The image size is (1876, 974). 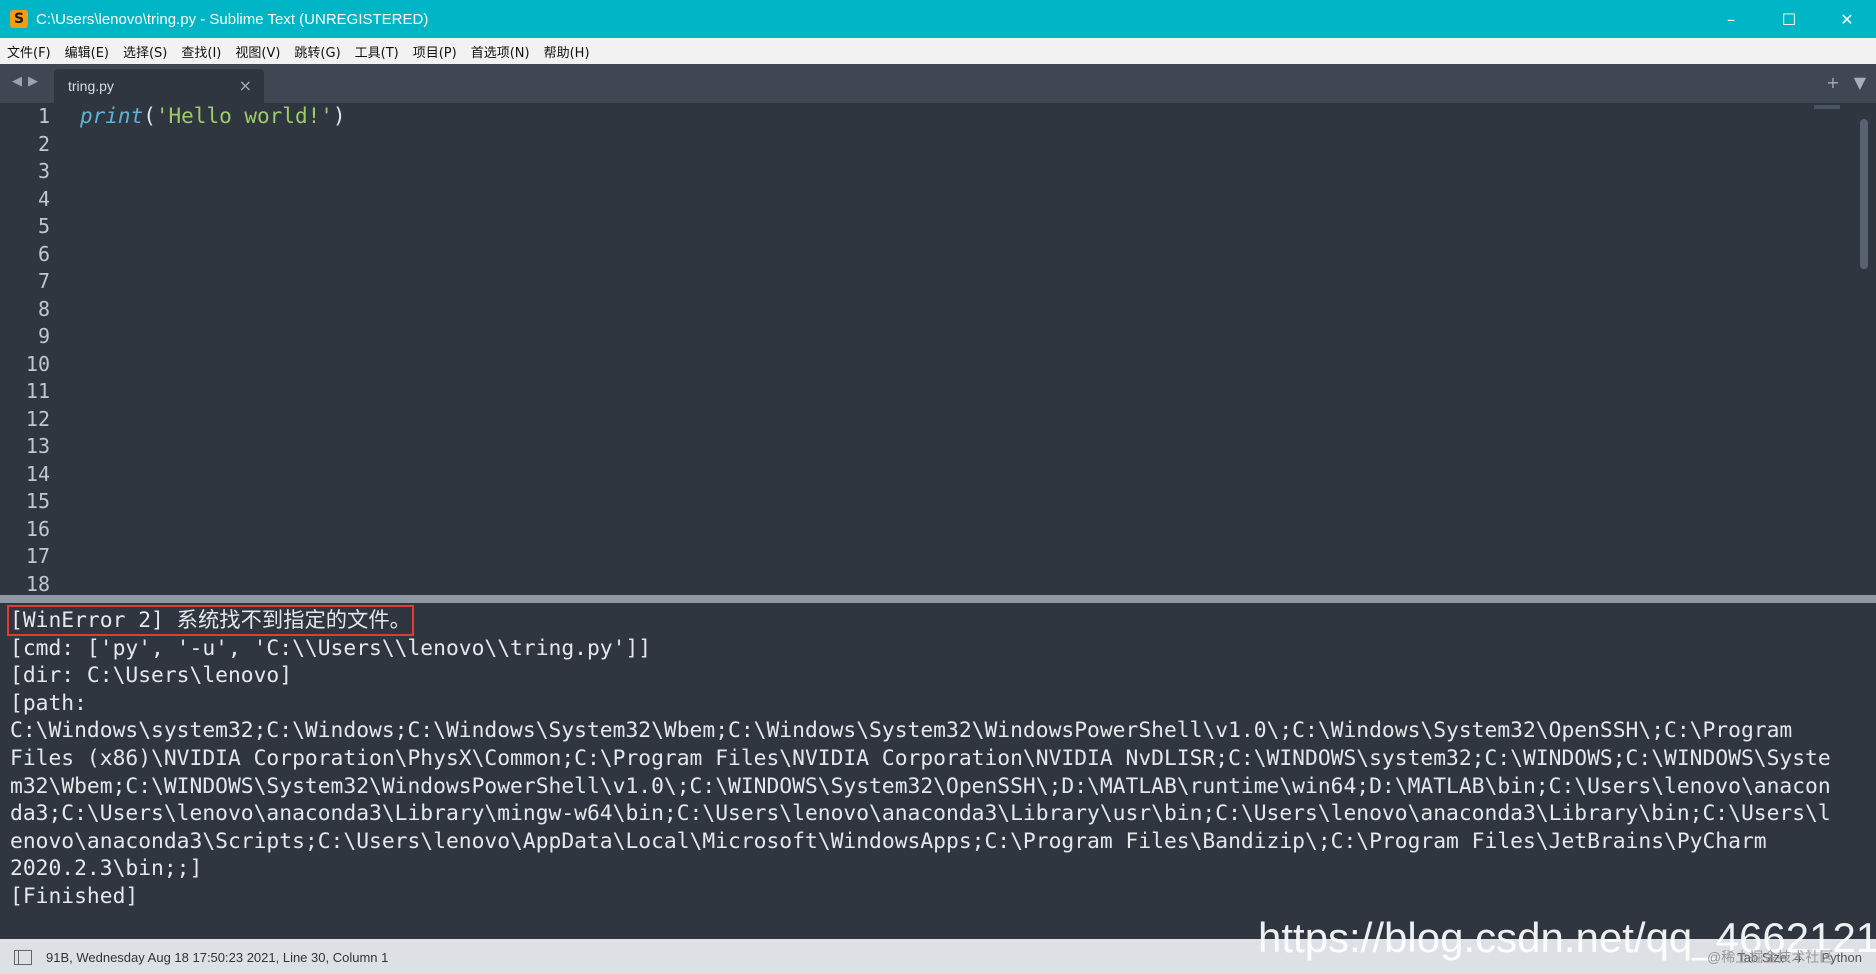 What do you see at coordinates (210, 620) in the screenshot?
I see `error-message: [WinError 2] 系统找不到指定的文件。` at bounding box center [210, 620].